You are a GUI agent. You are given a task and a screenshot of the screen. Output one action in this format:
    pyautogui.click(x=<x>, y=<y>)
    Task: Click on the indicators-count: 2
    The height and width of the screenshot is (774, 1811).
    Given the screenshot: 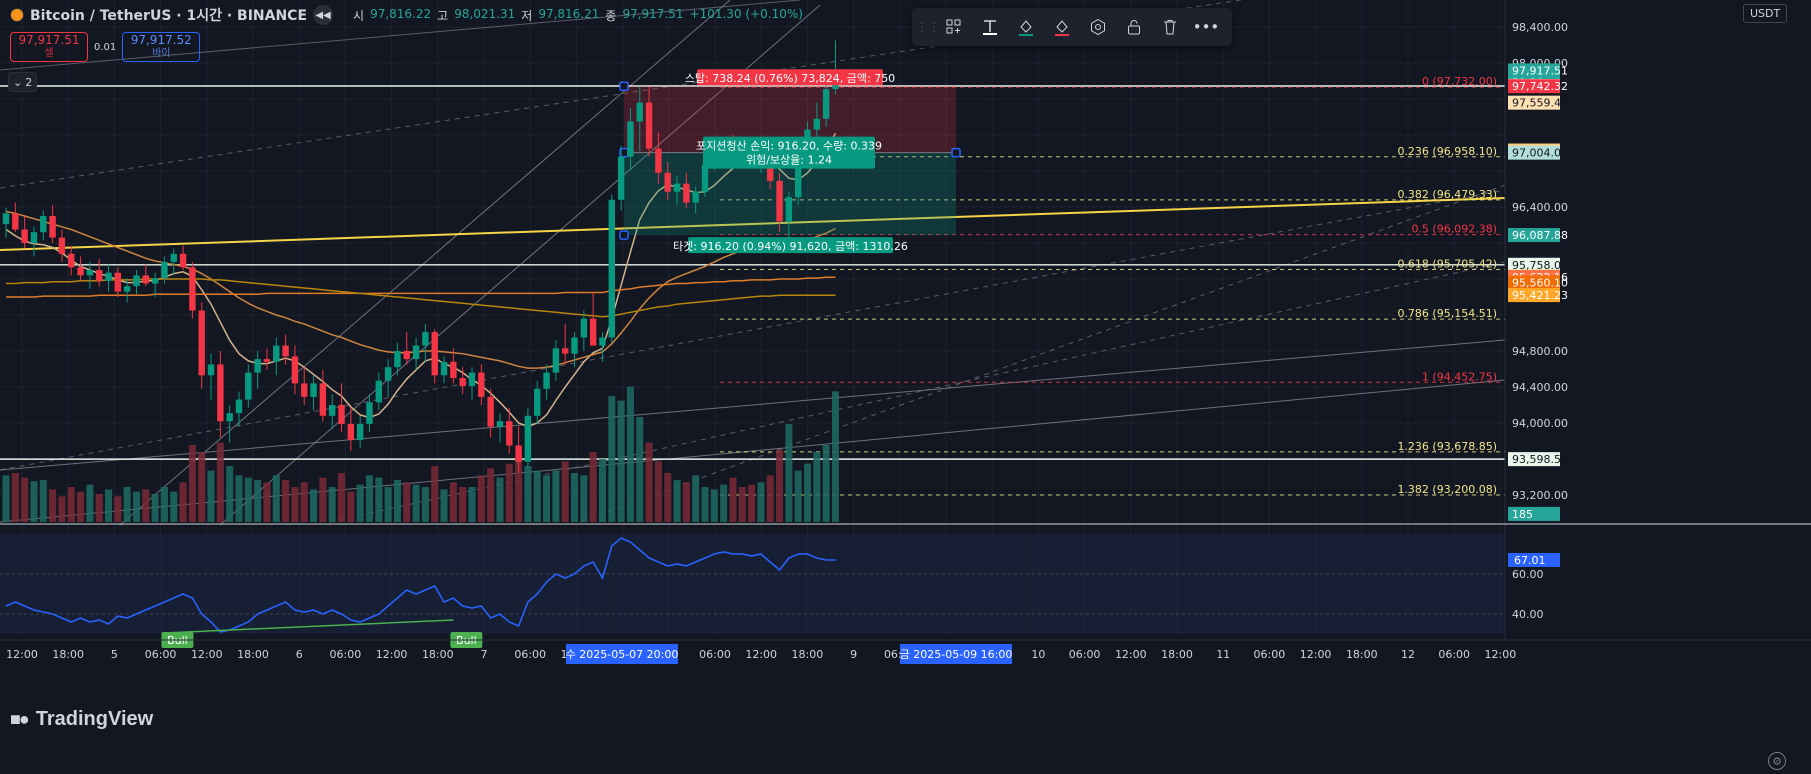 What is the action you would take?
    pyautogui.click(x=29, y=82)
    